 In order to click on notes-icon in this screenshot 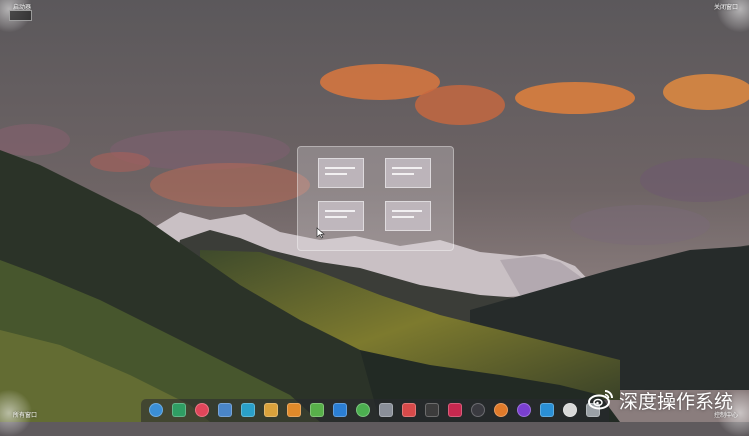, I will do `click(570, 410)`.